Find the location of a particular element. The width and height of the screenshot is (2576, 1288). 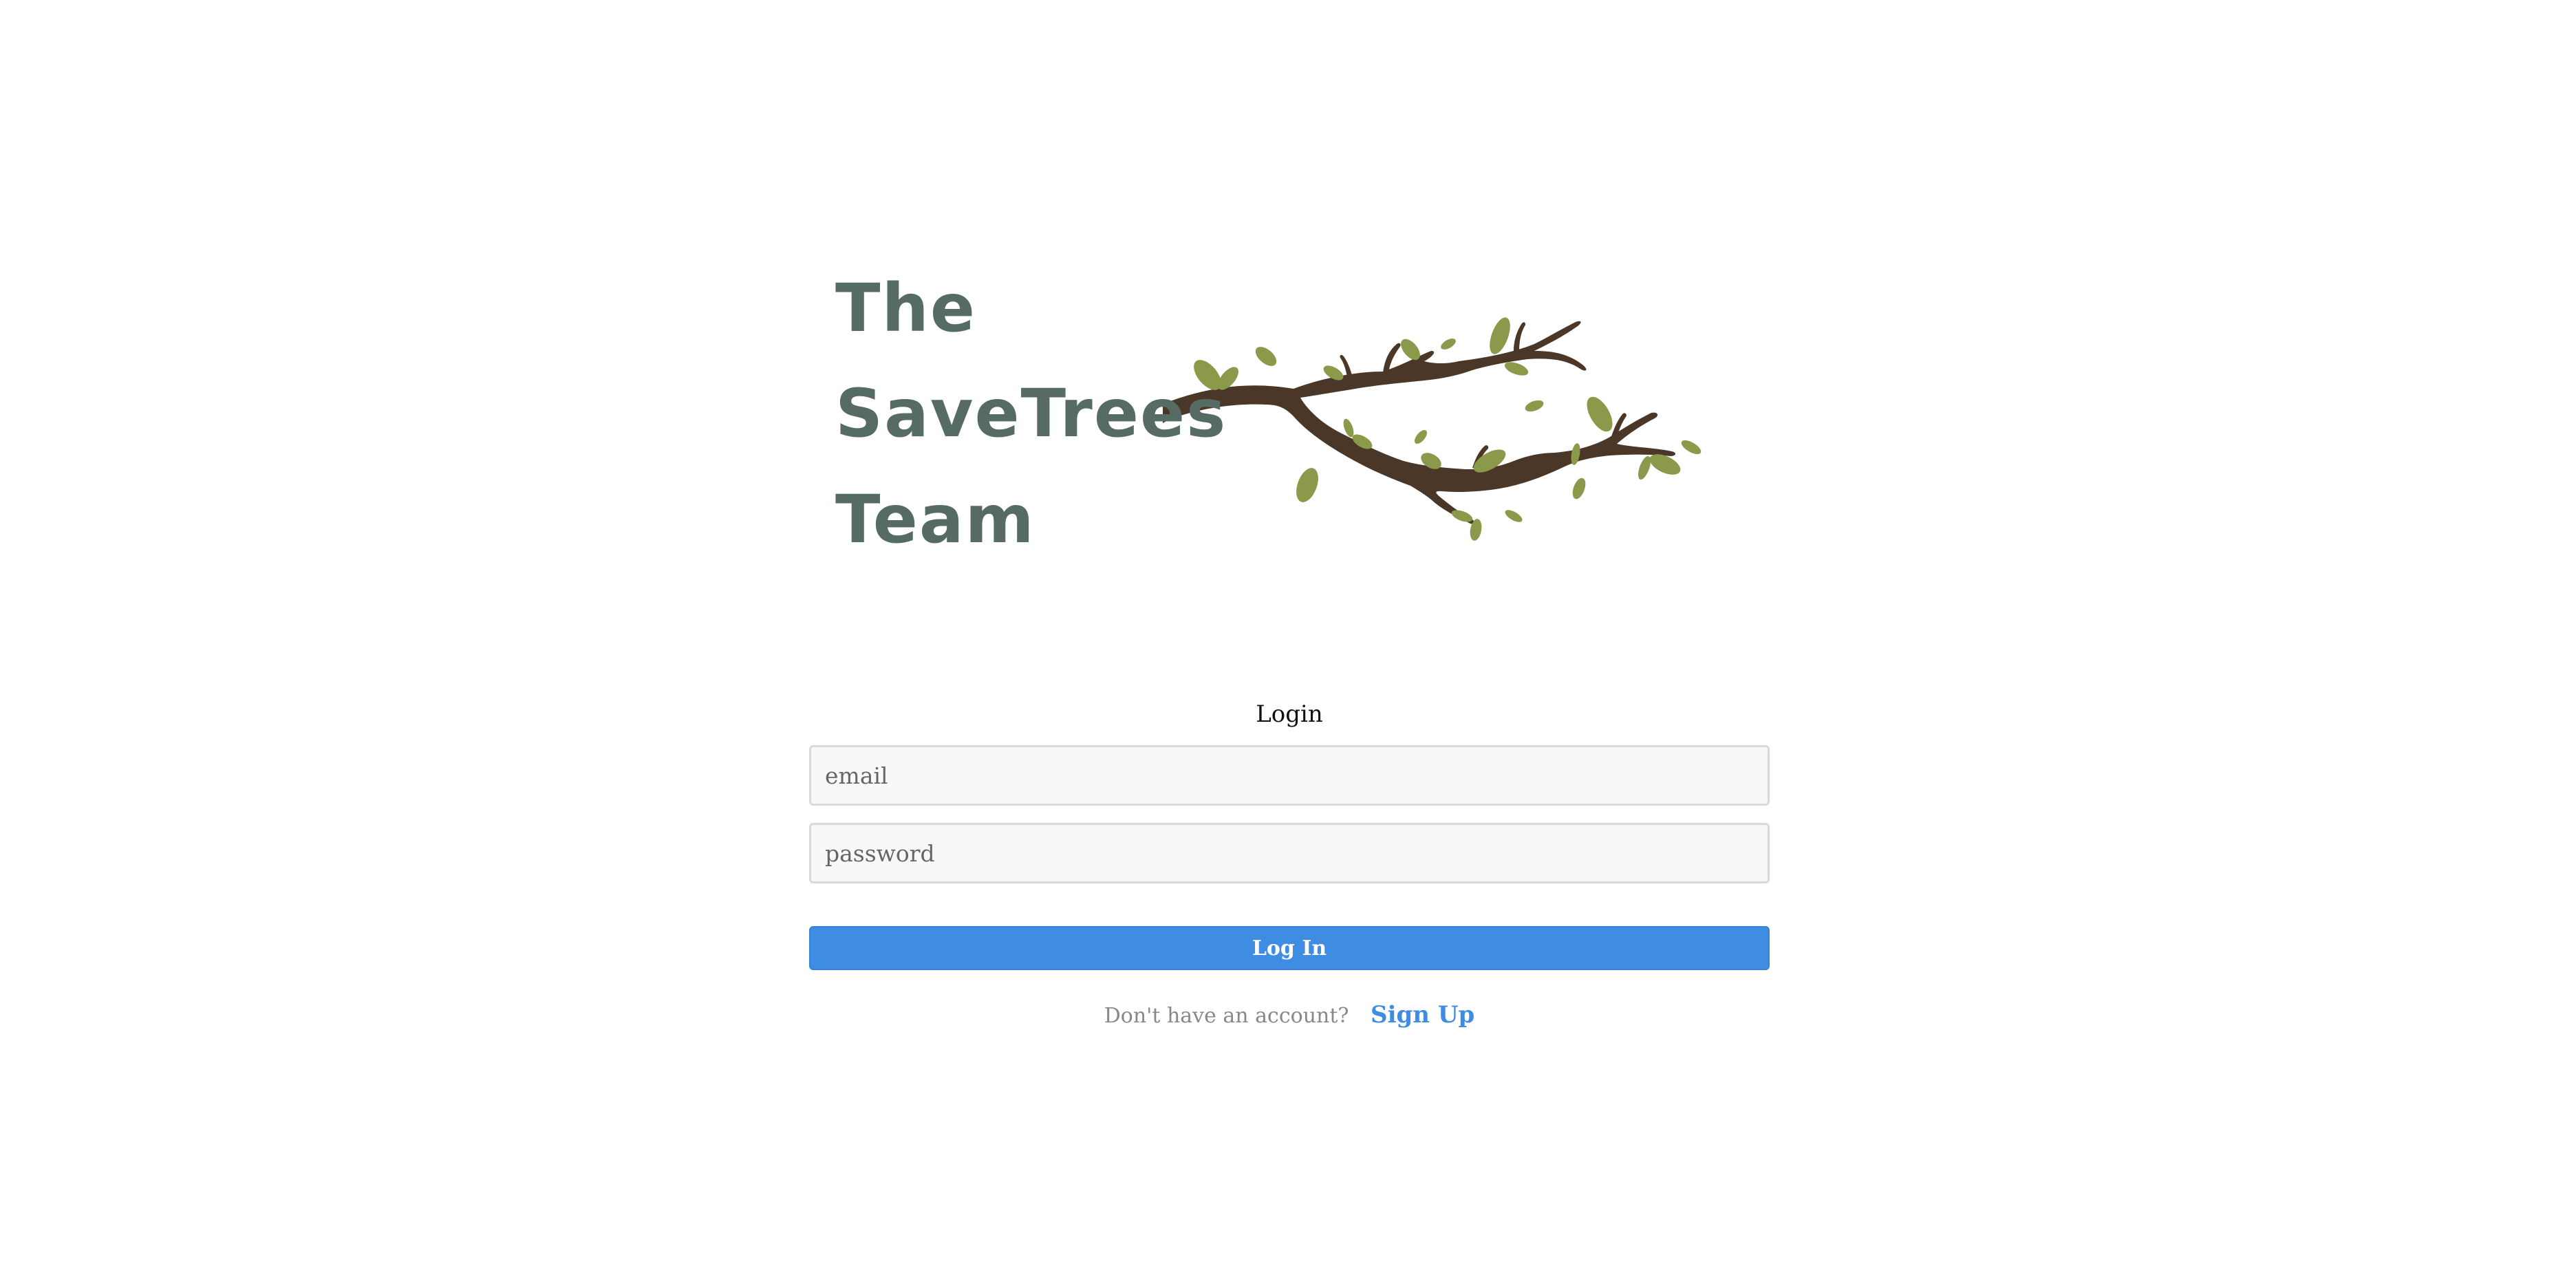

logo-text-team: Team is located at coordinates (935, 519).